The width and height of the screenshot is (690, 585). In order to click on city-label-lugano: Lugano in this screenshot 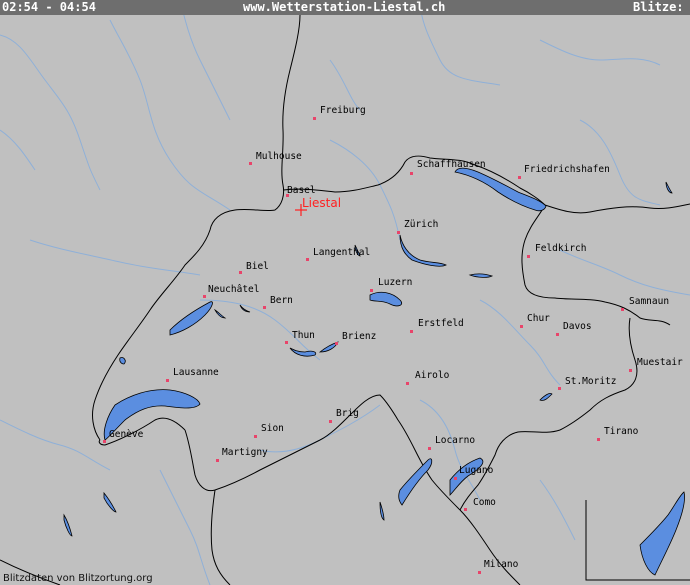, I will do `click(476, 470)`.